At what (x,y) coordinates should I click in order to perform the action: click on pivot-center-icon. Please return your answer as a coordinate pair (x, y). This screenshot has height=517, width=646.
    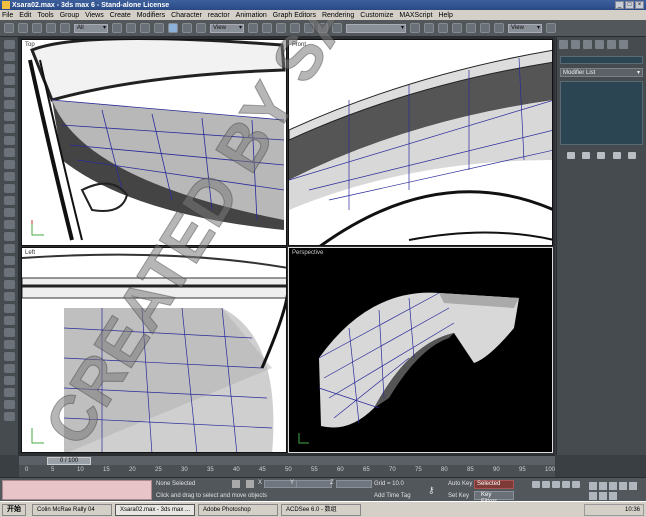
    Looking at the image, I should click on (253, 28).